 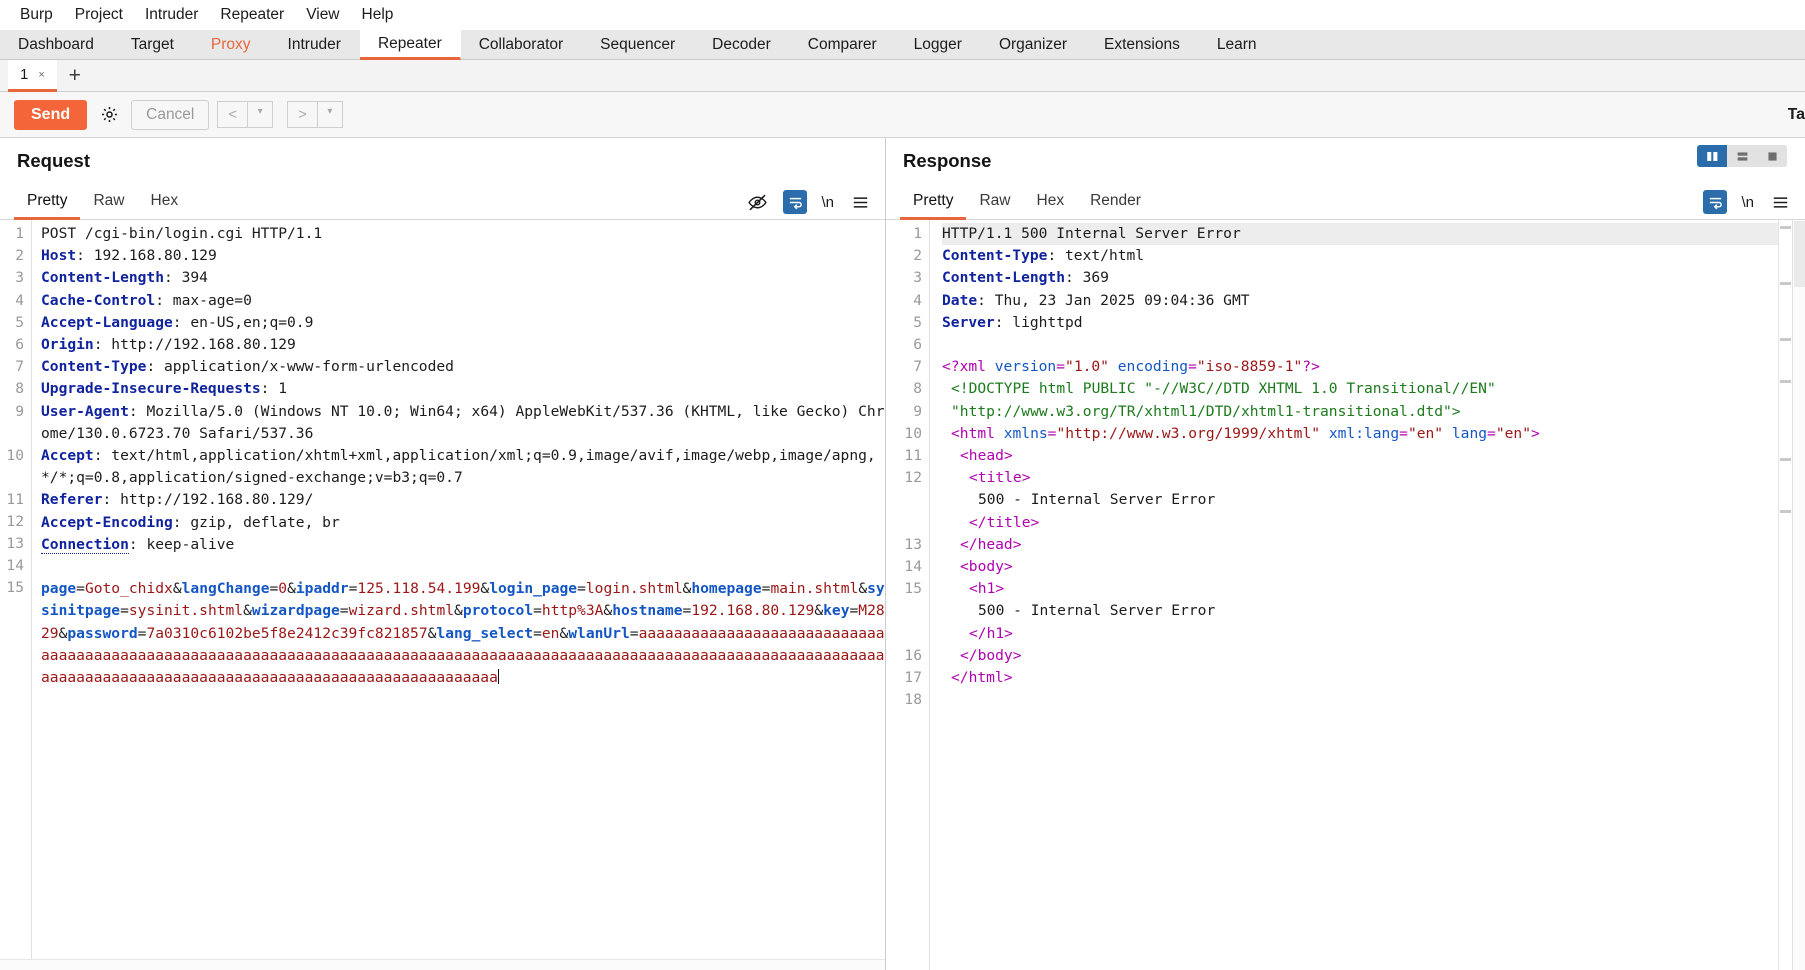 I want to click on tab-organizer: Organizer, so click(x=1033, y=44).